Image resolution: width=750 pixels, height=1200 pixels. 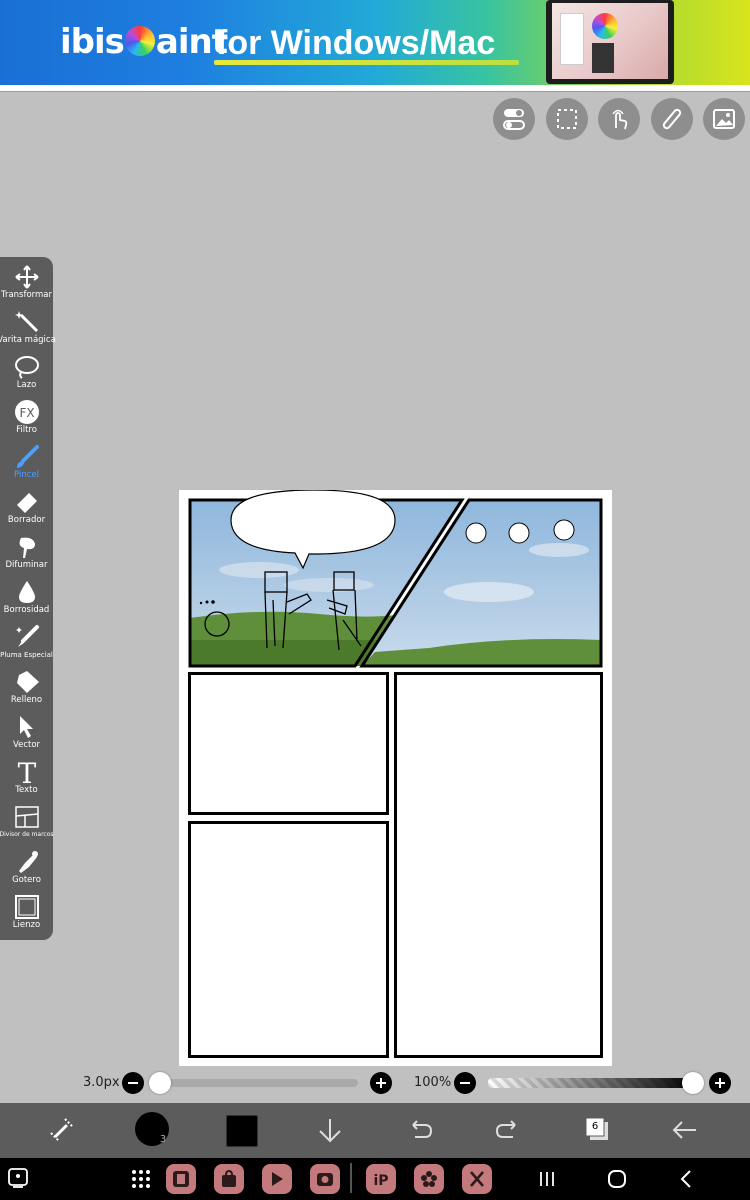 I want to click on tool-smudge: Difuminar, so click(x=26, y=554).